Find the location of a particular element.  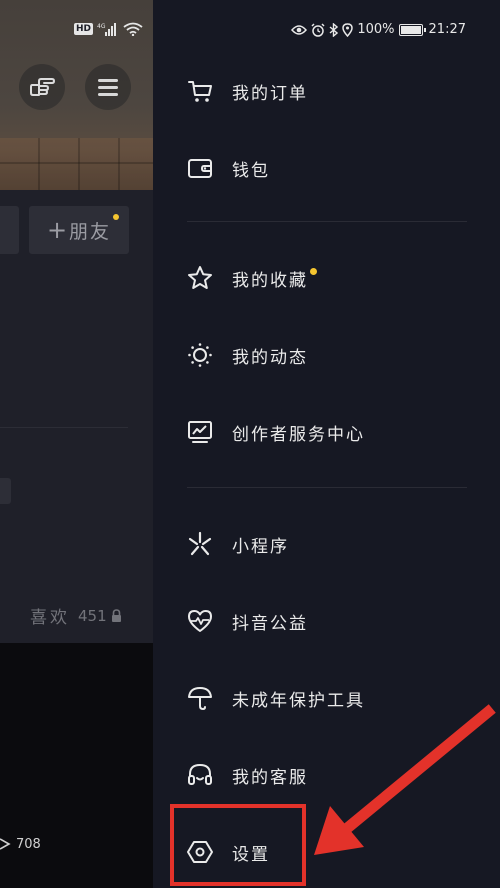

battery-percent: 100% is located at coordinates (376, 29).